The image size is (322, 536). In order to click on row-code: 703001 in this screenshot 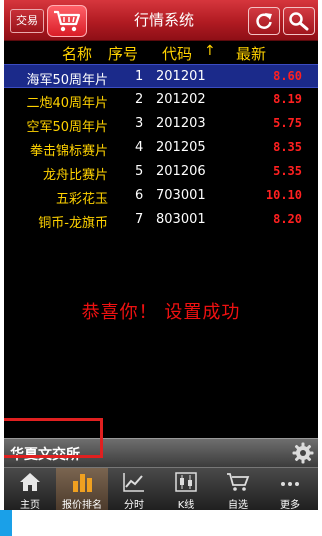, I will do `click(181, 195)`.